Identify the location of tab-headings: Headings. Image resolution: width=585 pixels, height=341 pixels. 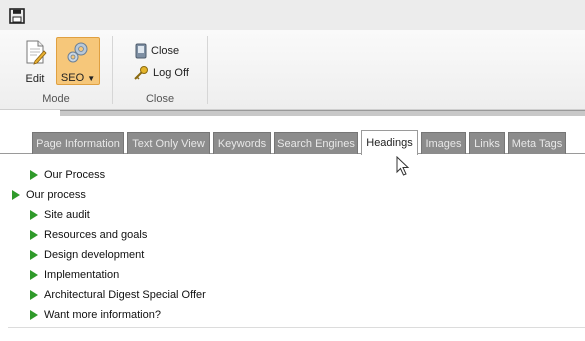
(389, 142).